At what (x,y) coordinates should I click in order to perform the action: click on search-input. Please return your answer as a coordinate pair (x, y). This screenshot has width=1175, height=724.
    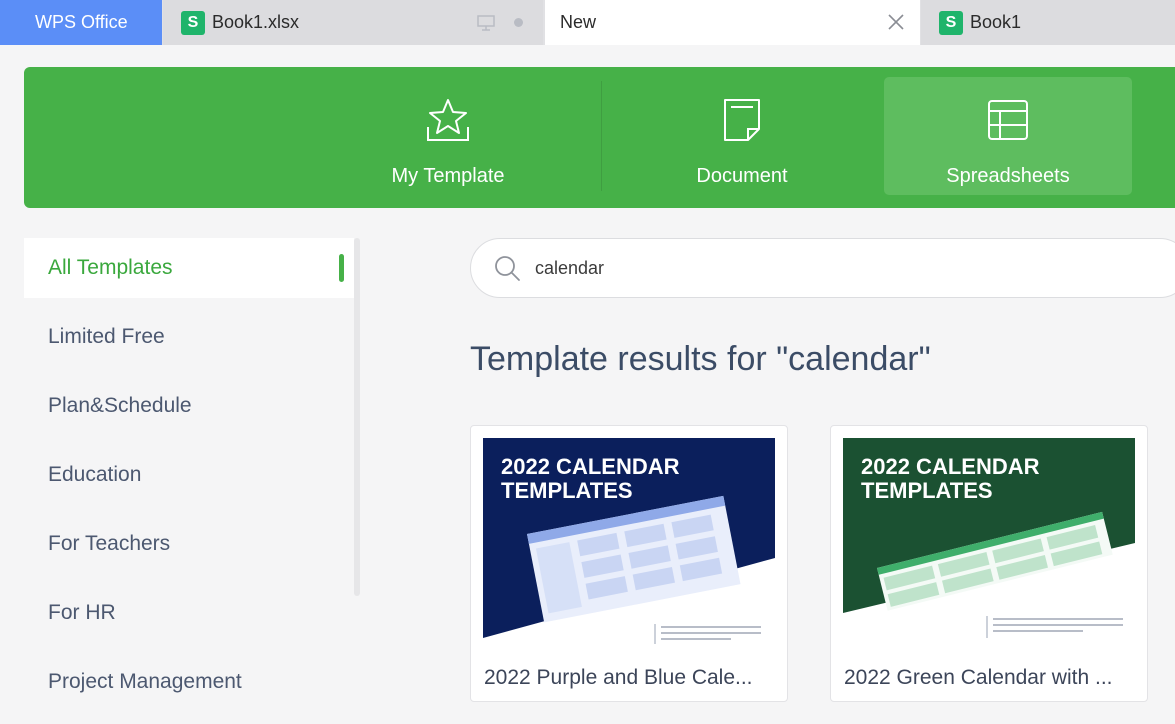
    Looking at the image, I should click on (785, 268).